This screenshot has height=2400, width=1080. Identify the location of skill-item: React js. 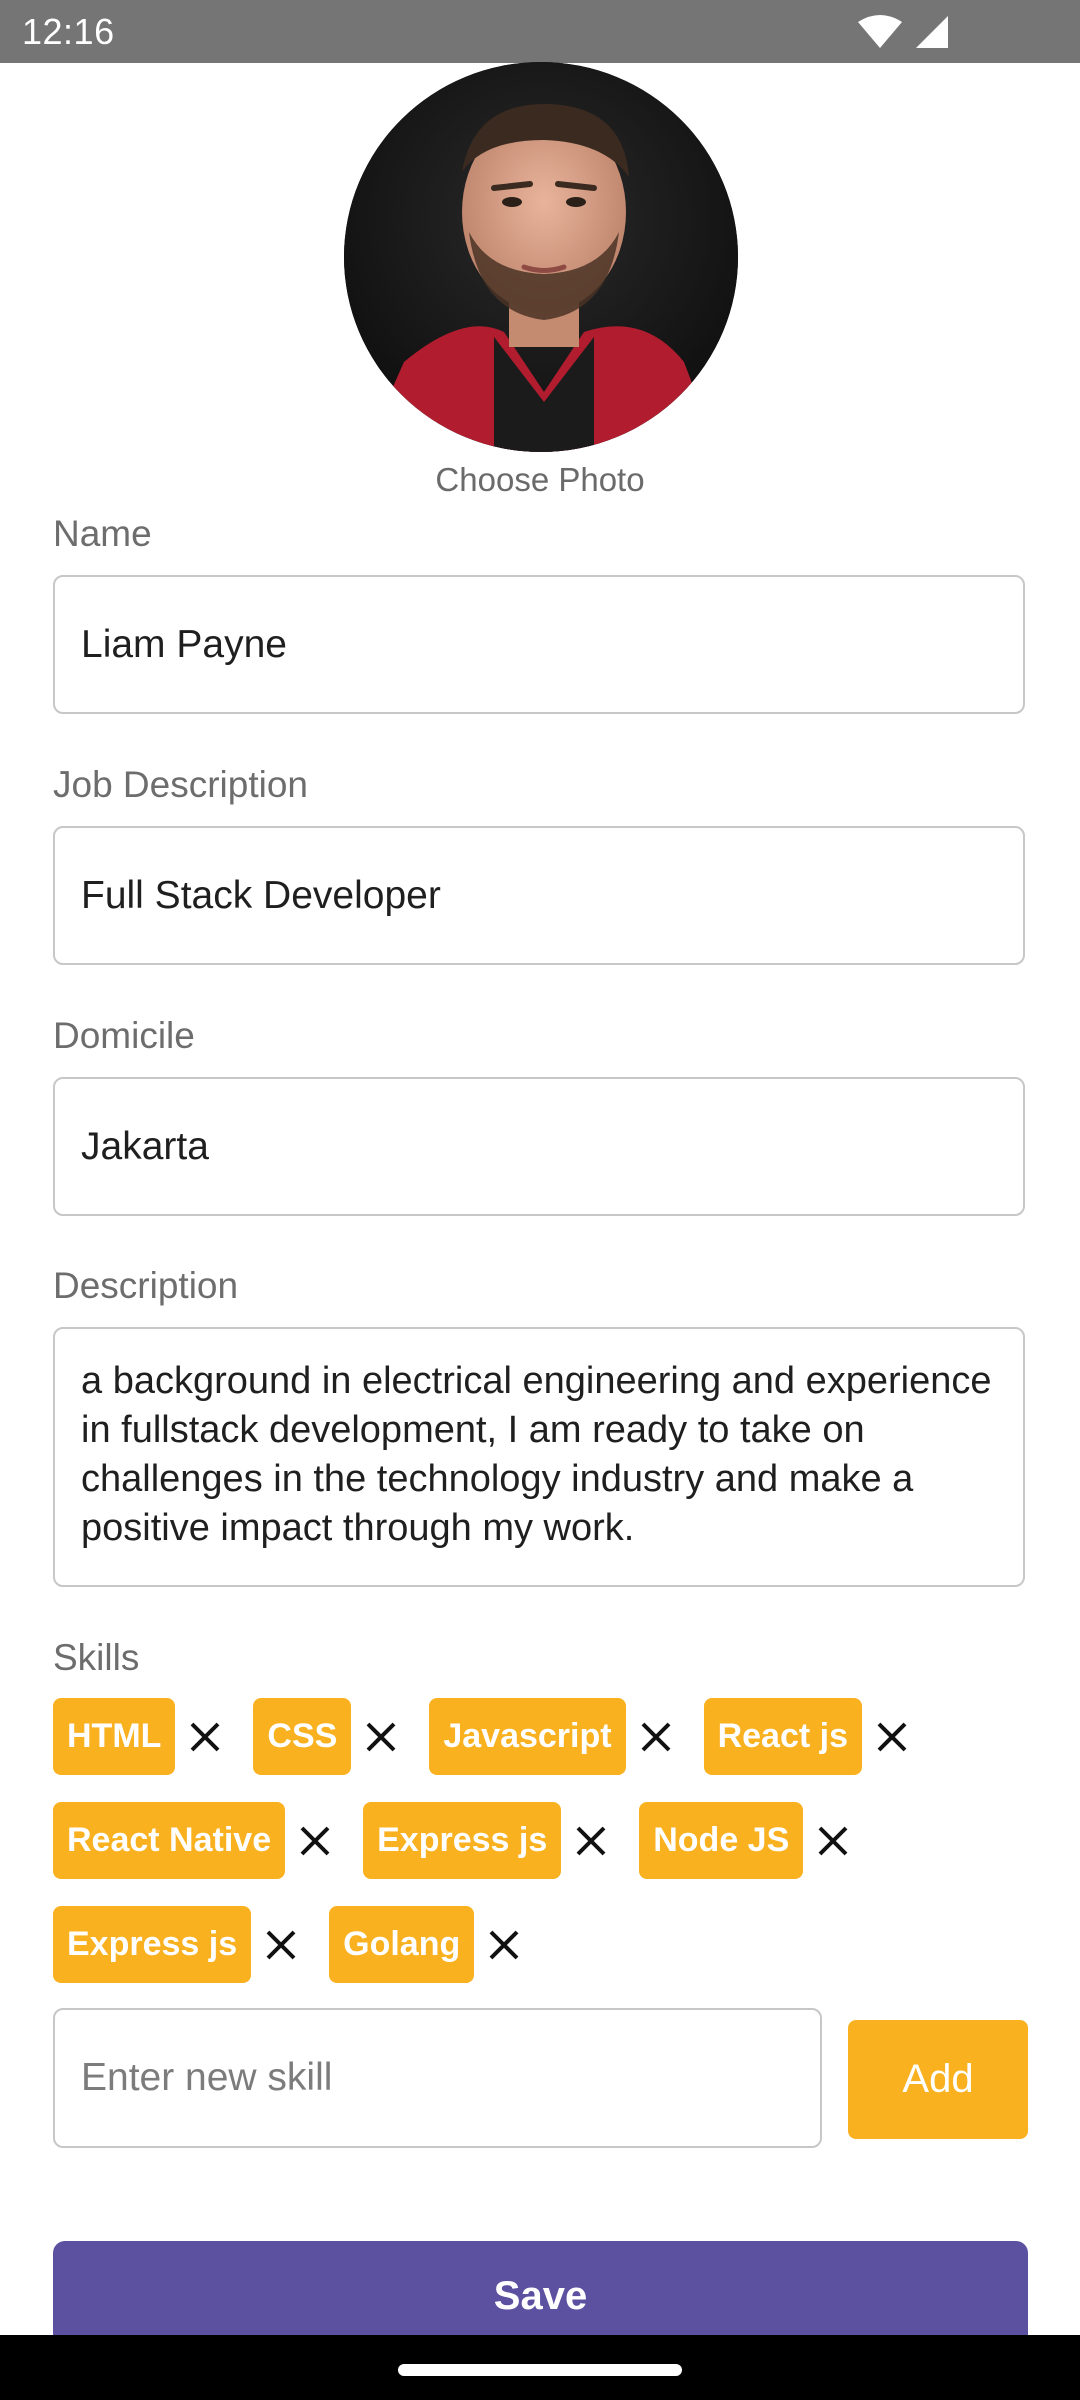
(808, 1736).